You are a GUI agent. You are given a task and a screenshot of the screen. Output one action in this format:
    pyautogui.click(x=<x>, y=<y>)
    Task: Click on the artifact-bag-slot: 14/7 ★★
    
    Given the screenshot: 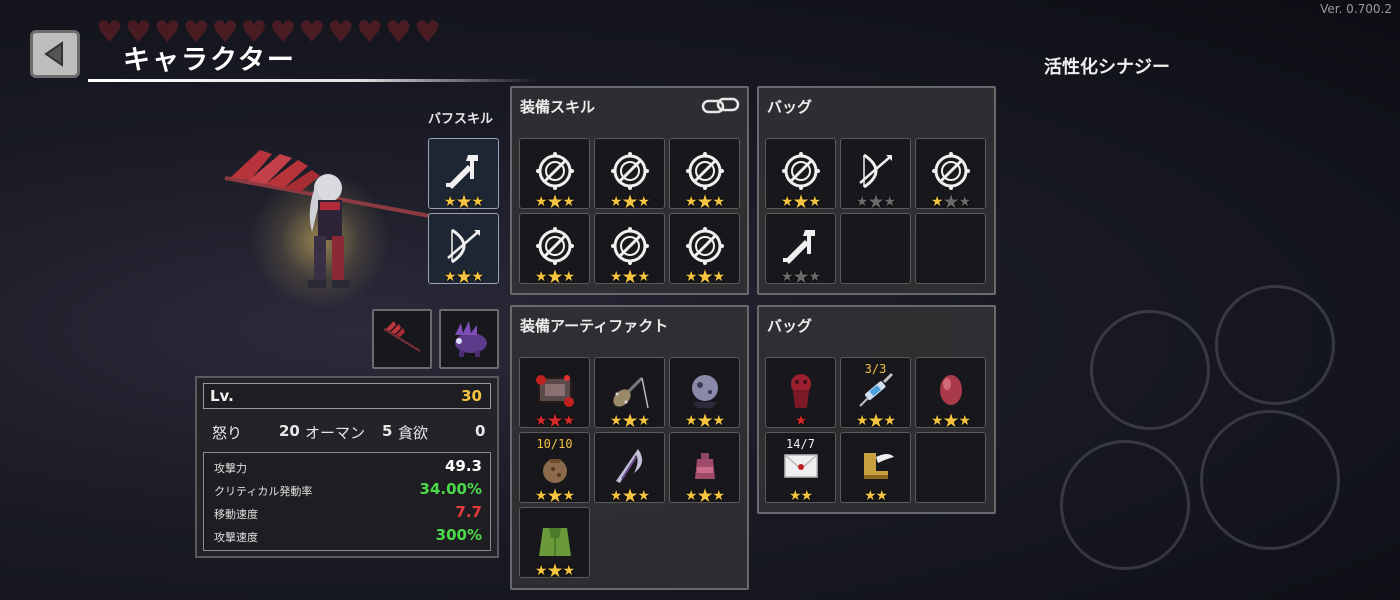 What is the action you would take?
    pyautogui.click(x=800, y=467)
    